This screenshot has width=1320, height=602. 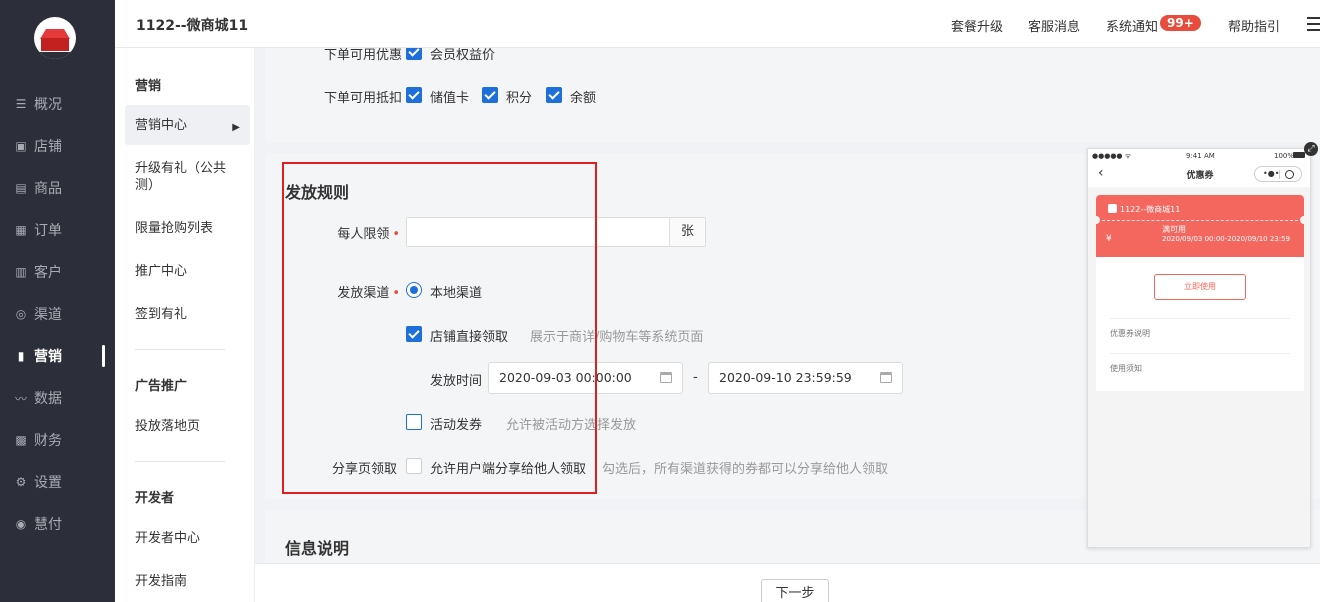 I want to click on finance-icon: ▩, so click(x=21, y=440).